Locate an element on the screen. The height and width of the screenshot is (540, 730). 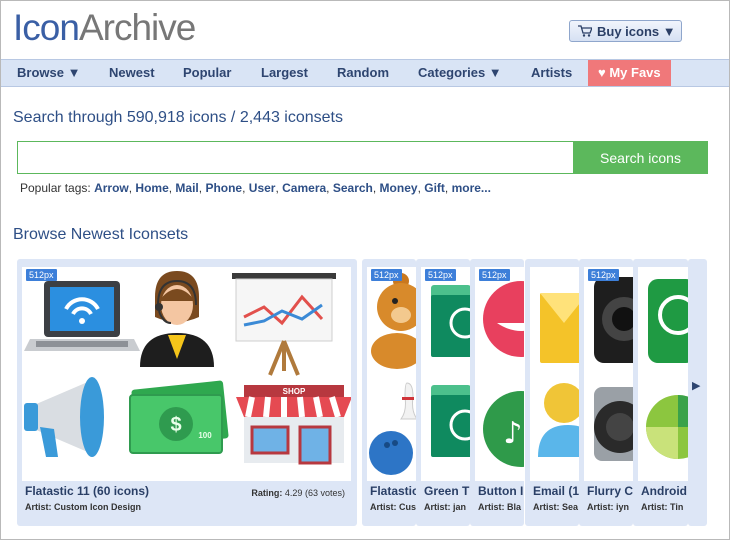
iconset-rating: Rating: 4.29 (63 votes) is located at coordinates (298, 493).